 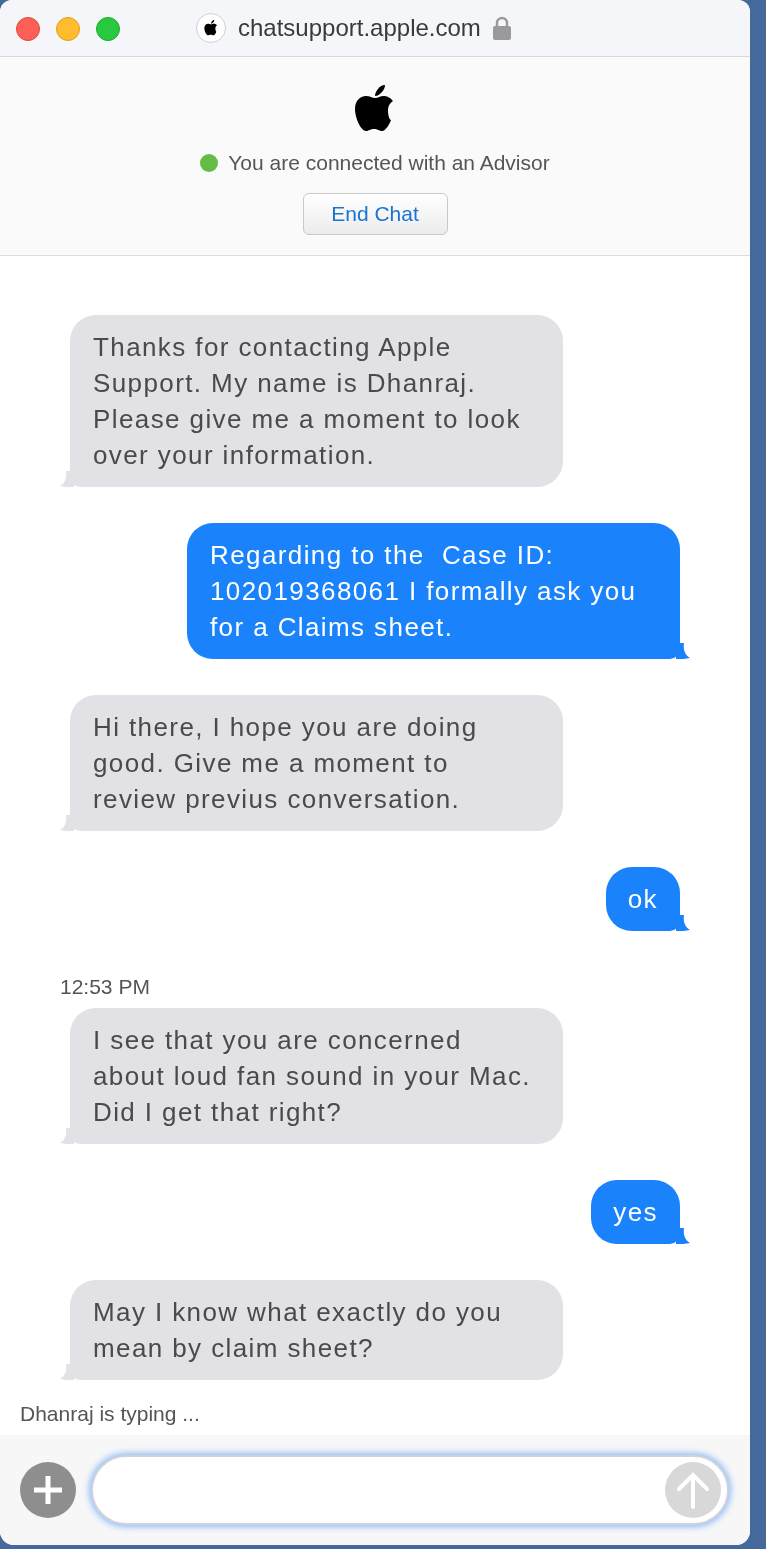 I want to click on send-button, so click(x=693, y=1490).